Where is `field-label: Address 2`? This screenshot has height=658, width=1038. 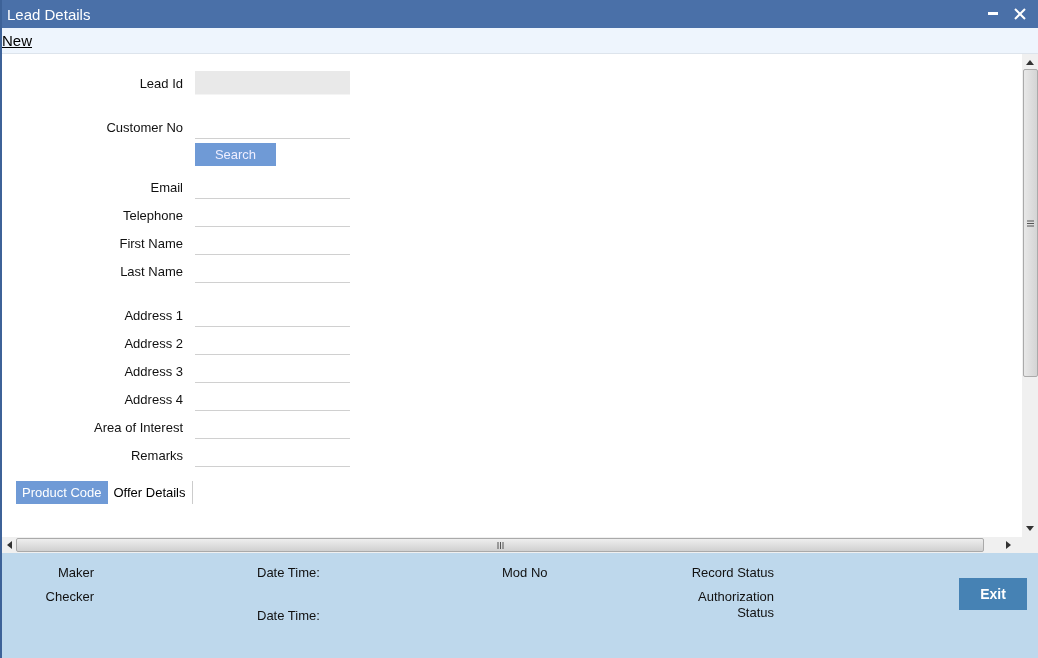
field-label: Address 2 is located at coordinates (153, 343).